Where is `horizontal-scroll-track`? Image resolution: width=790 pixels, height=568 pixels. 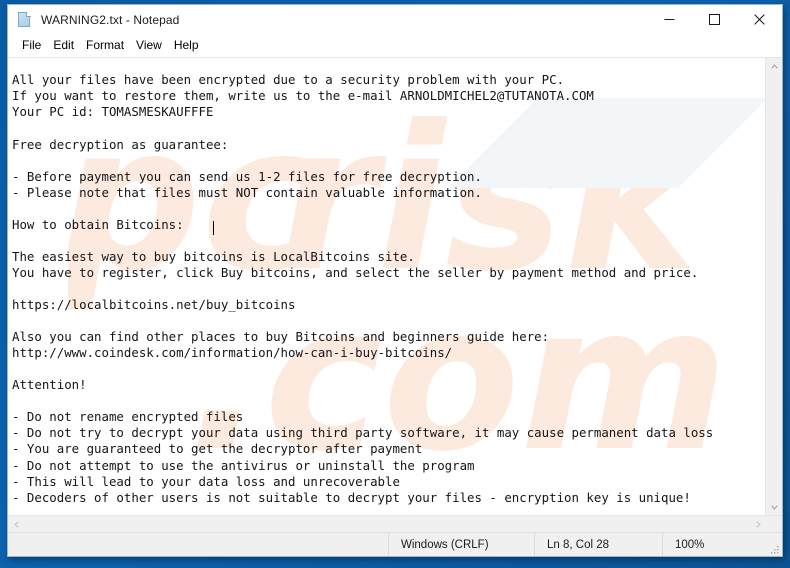 horizontal-scroll-track is located at coordinates (387, 524).